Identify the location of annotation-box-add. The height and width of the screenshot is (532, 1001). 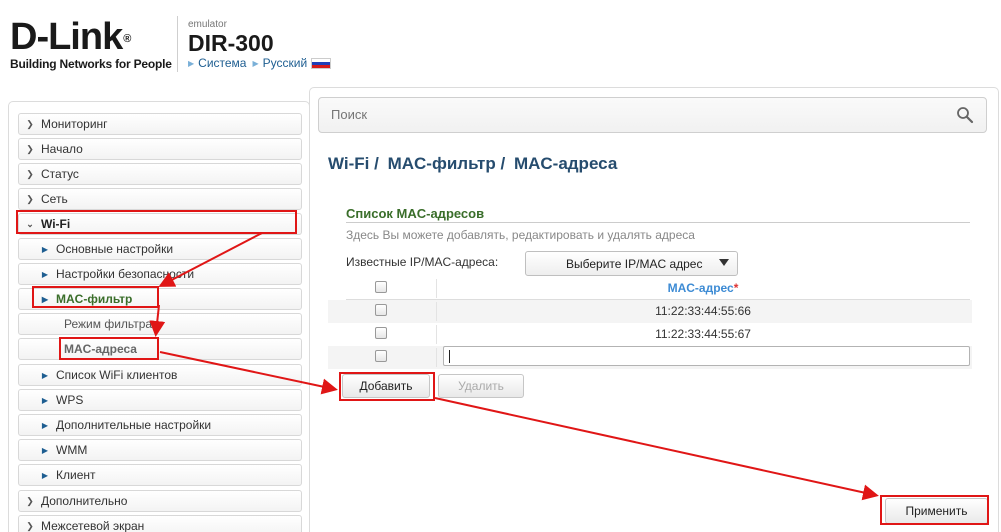
(387, 386).